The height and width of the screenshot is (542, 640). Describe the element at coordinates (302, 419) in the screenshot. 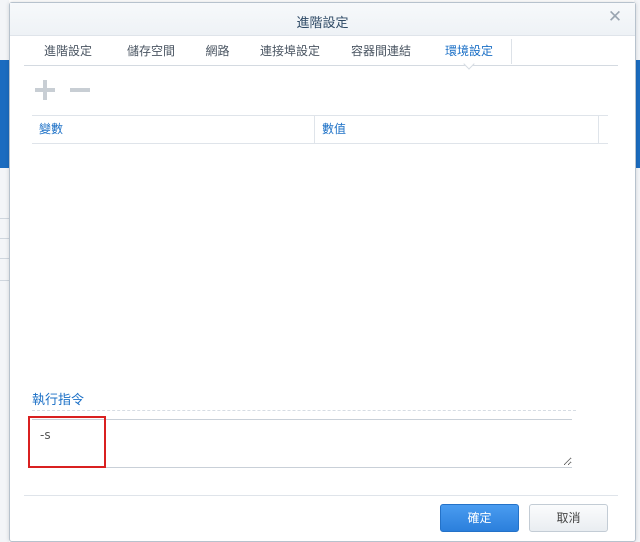

I see `command-field-top-border` at that location.